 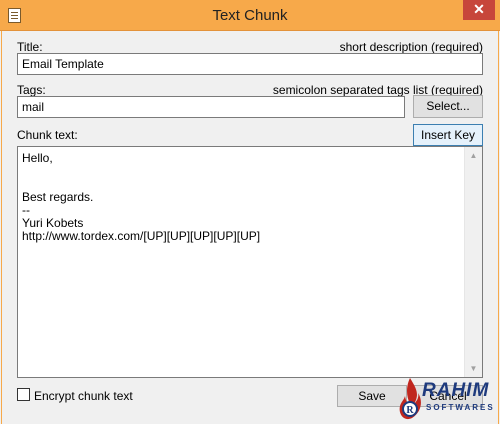 I want to click on vertical-scrollbar: ▲ ▼, so click(x=473, y=262).